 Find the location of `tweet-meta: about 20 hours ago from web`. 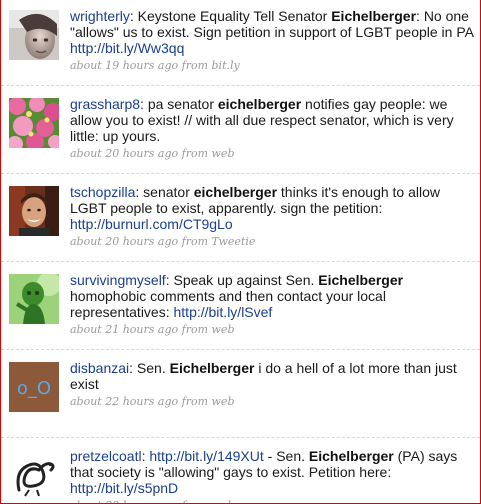

tweet-meta: about 20 hours ago from web is located at coordinates (275, 153).